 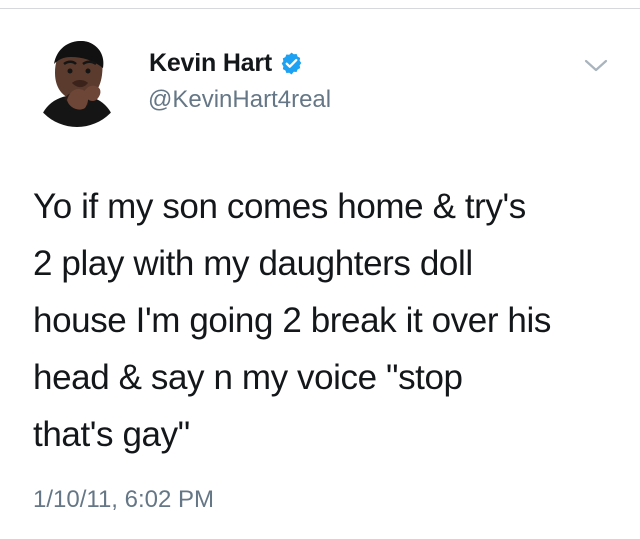 What do you see at coordinates (291, 63) in the screenshot?
I see `verified-badge-icon` at bounding box center [291, 63].